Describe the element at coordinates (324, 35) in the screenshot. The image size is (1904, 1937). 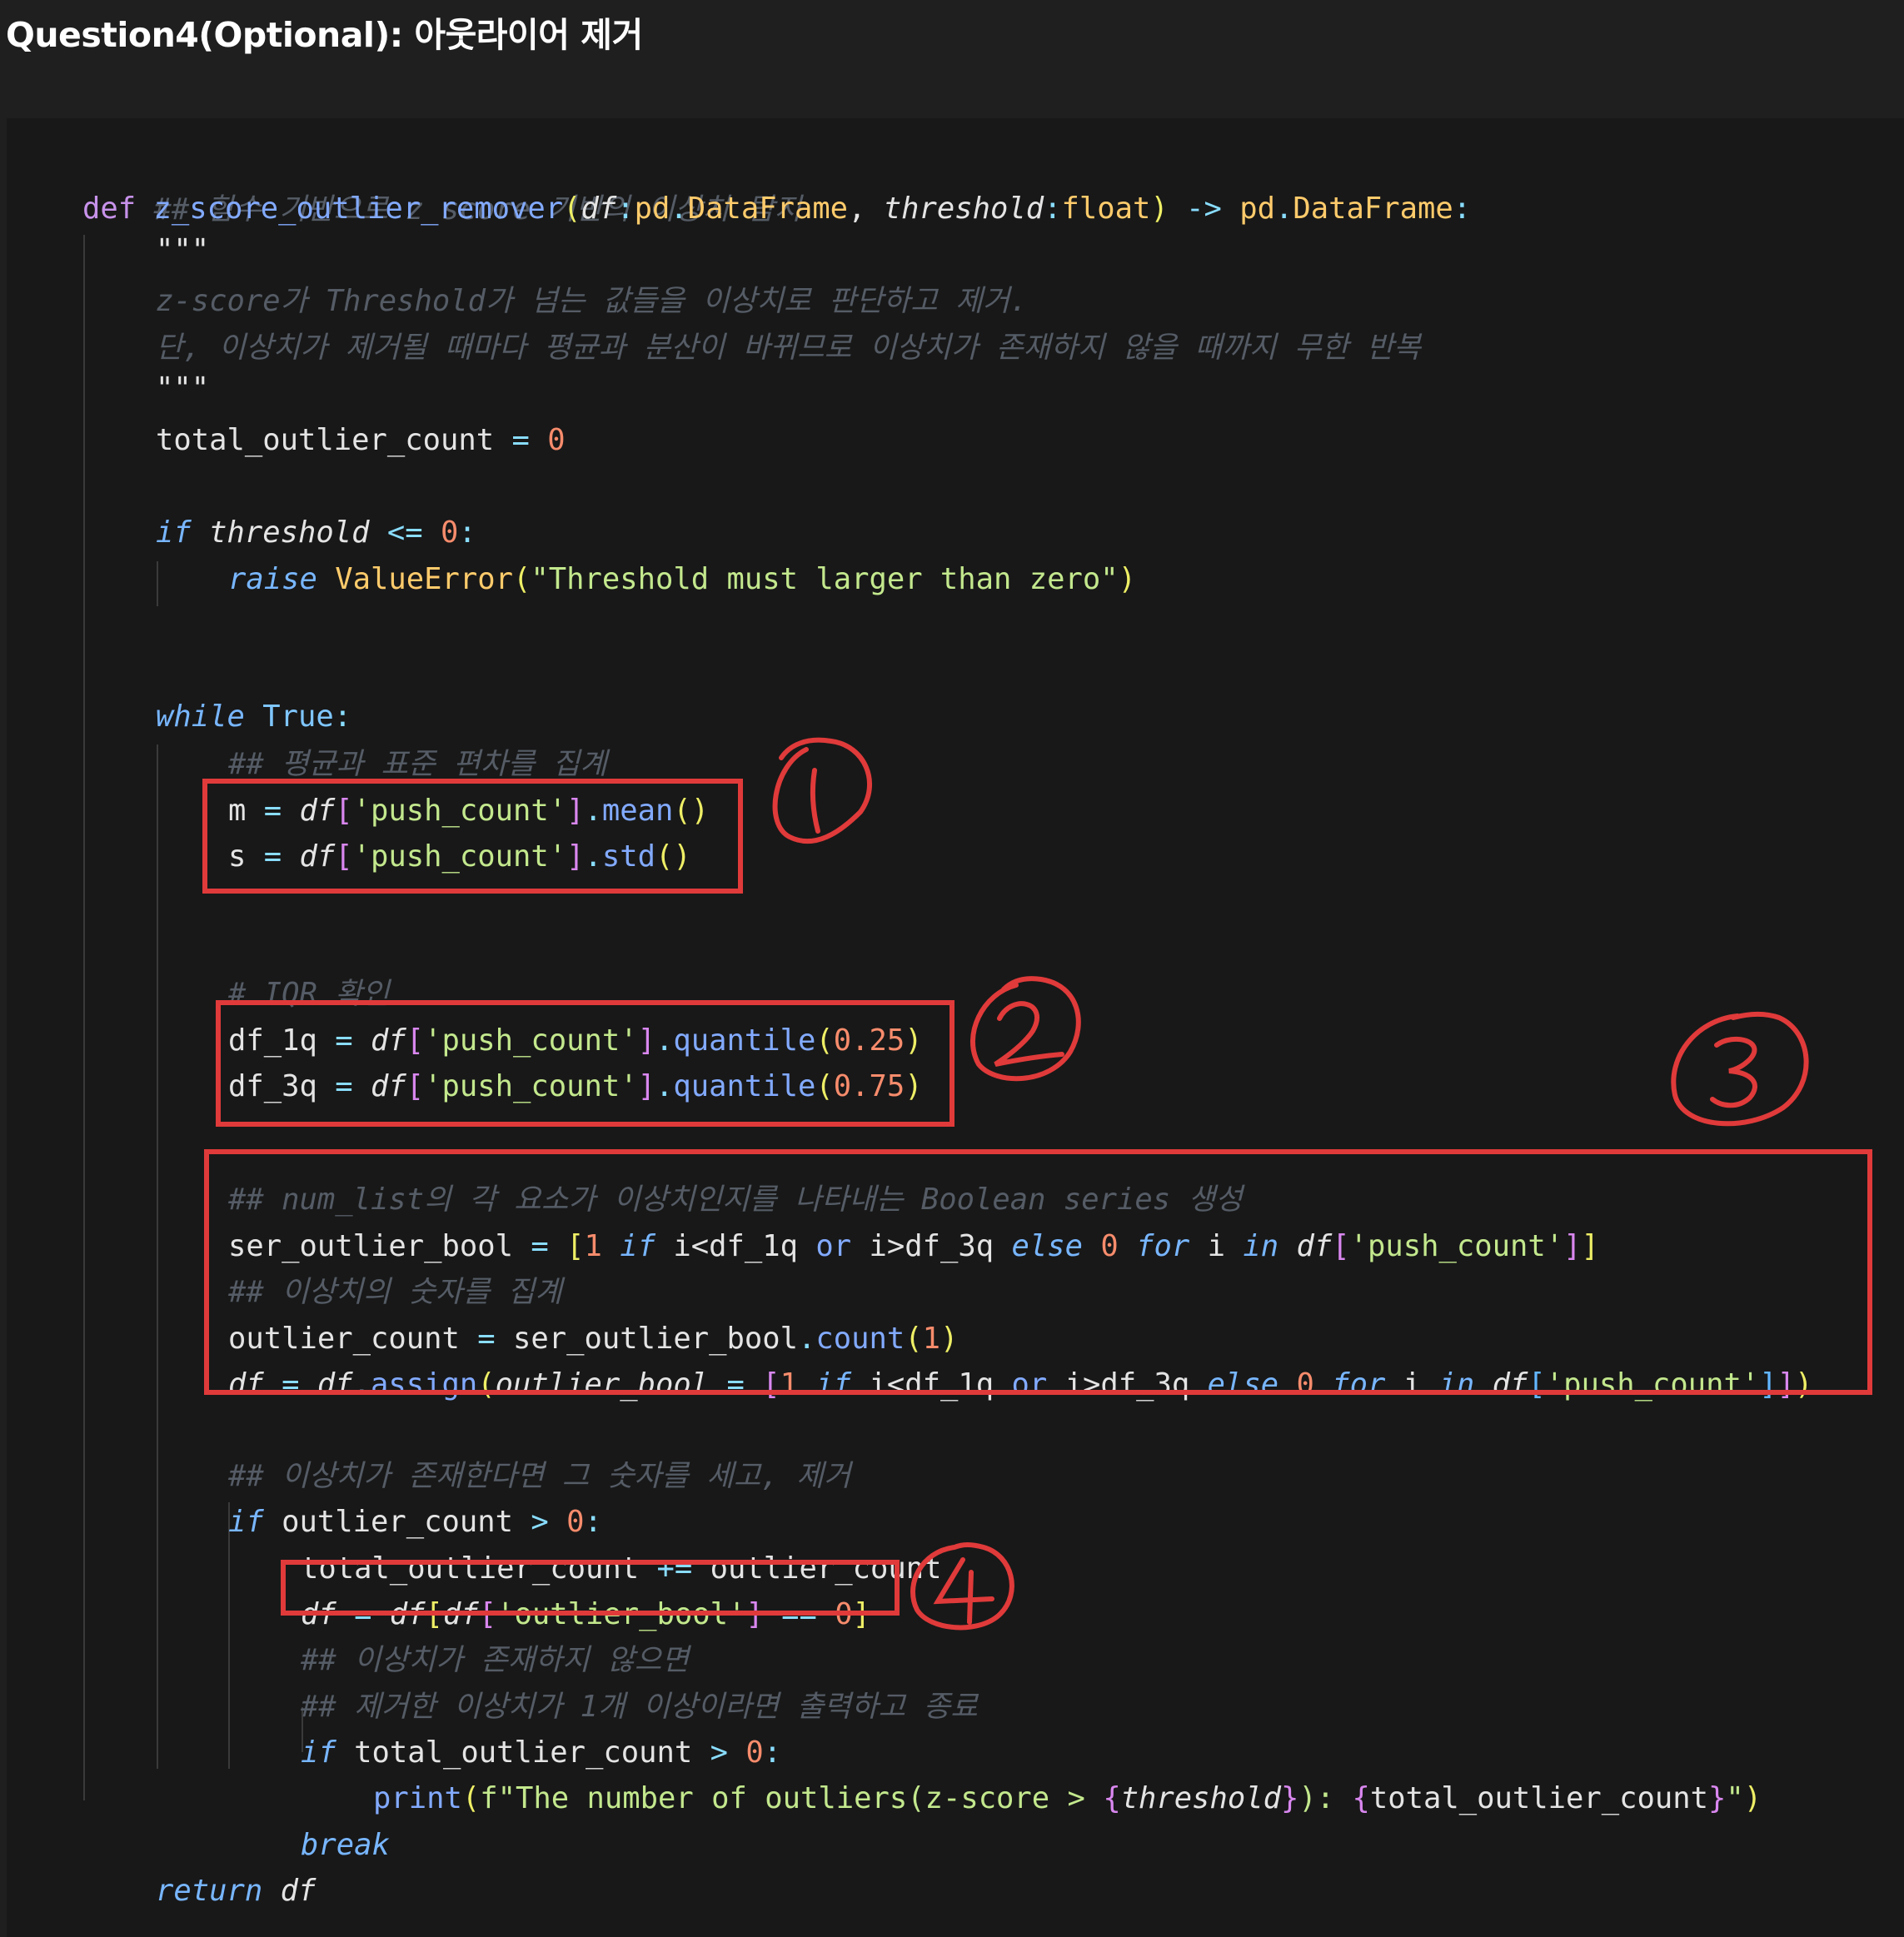
I see `cell-title: Question4(Optional): 아웃라이어 제거` at that location.